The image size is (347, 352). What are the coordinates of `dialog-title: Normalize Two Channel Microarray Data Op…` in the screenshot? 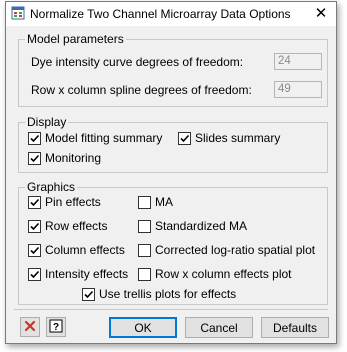 It's located at (160, 14).